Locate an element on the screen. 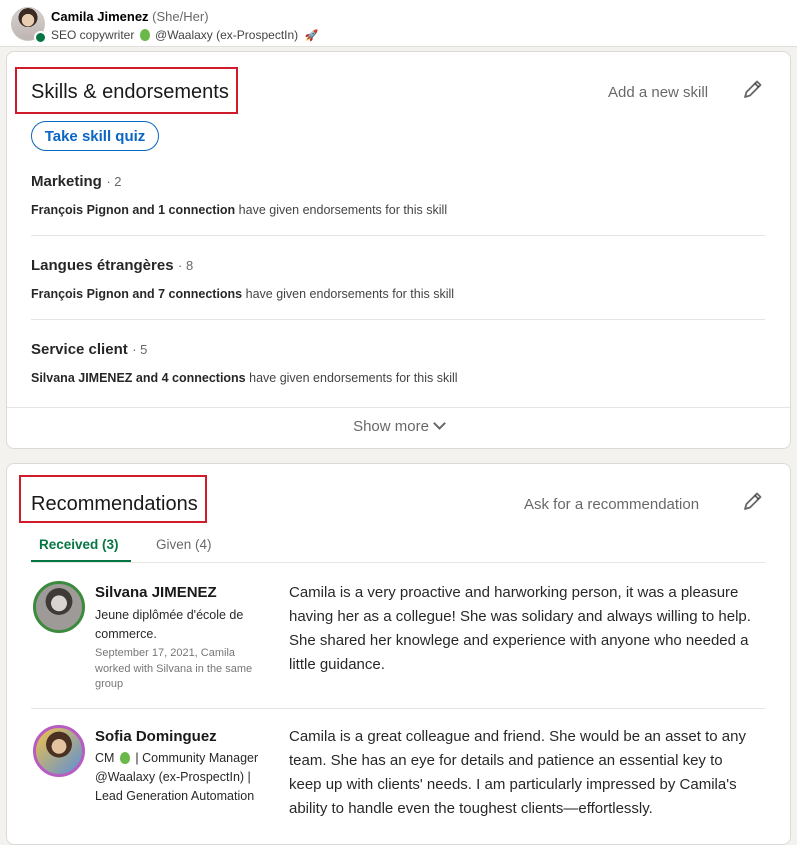 Image resolution: width=797 pixels, height=845 pixels. profile-name-line: Camila Jimenez (She/Her) is located at coordinates (130, 16).